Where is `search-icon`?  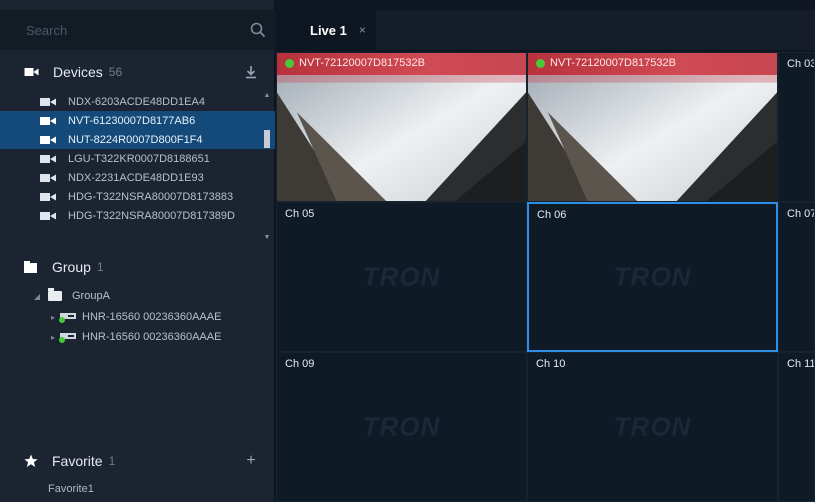 search-icon is located at coordinates (258, 30).